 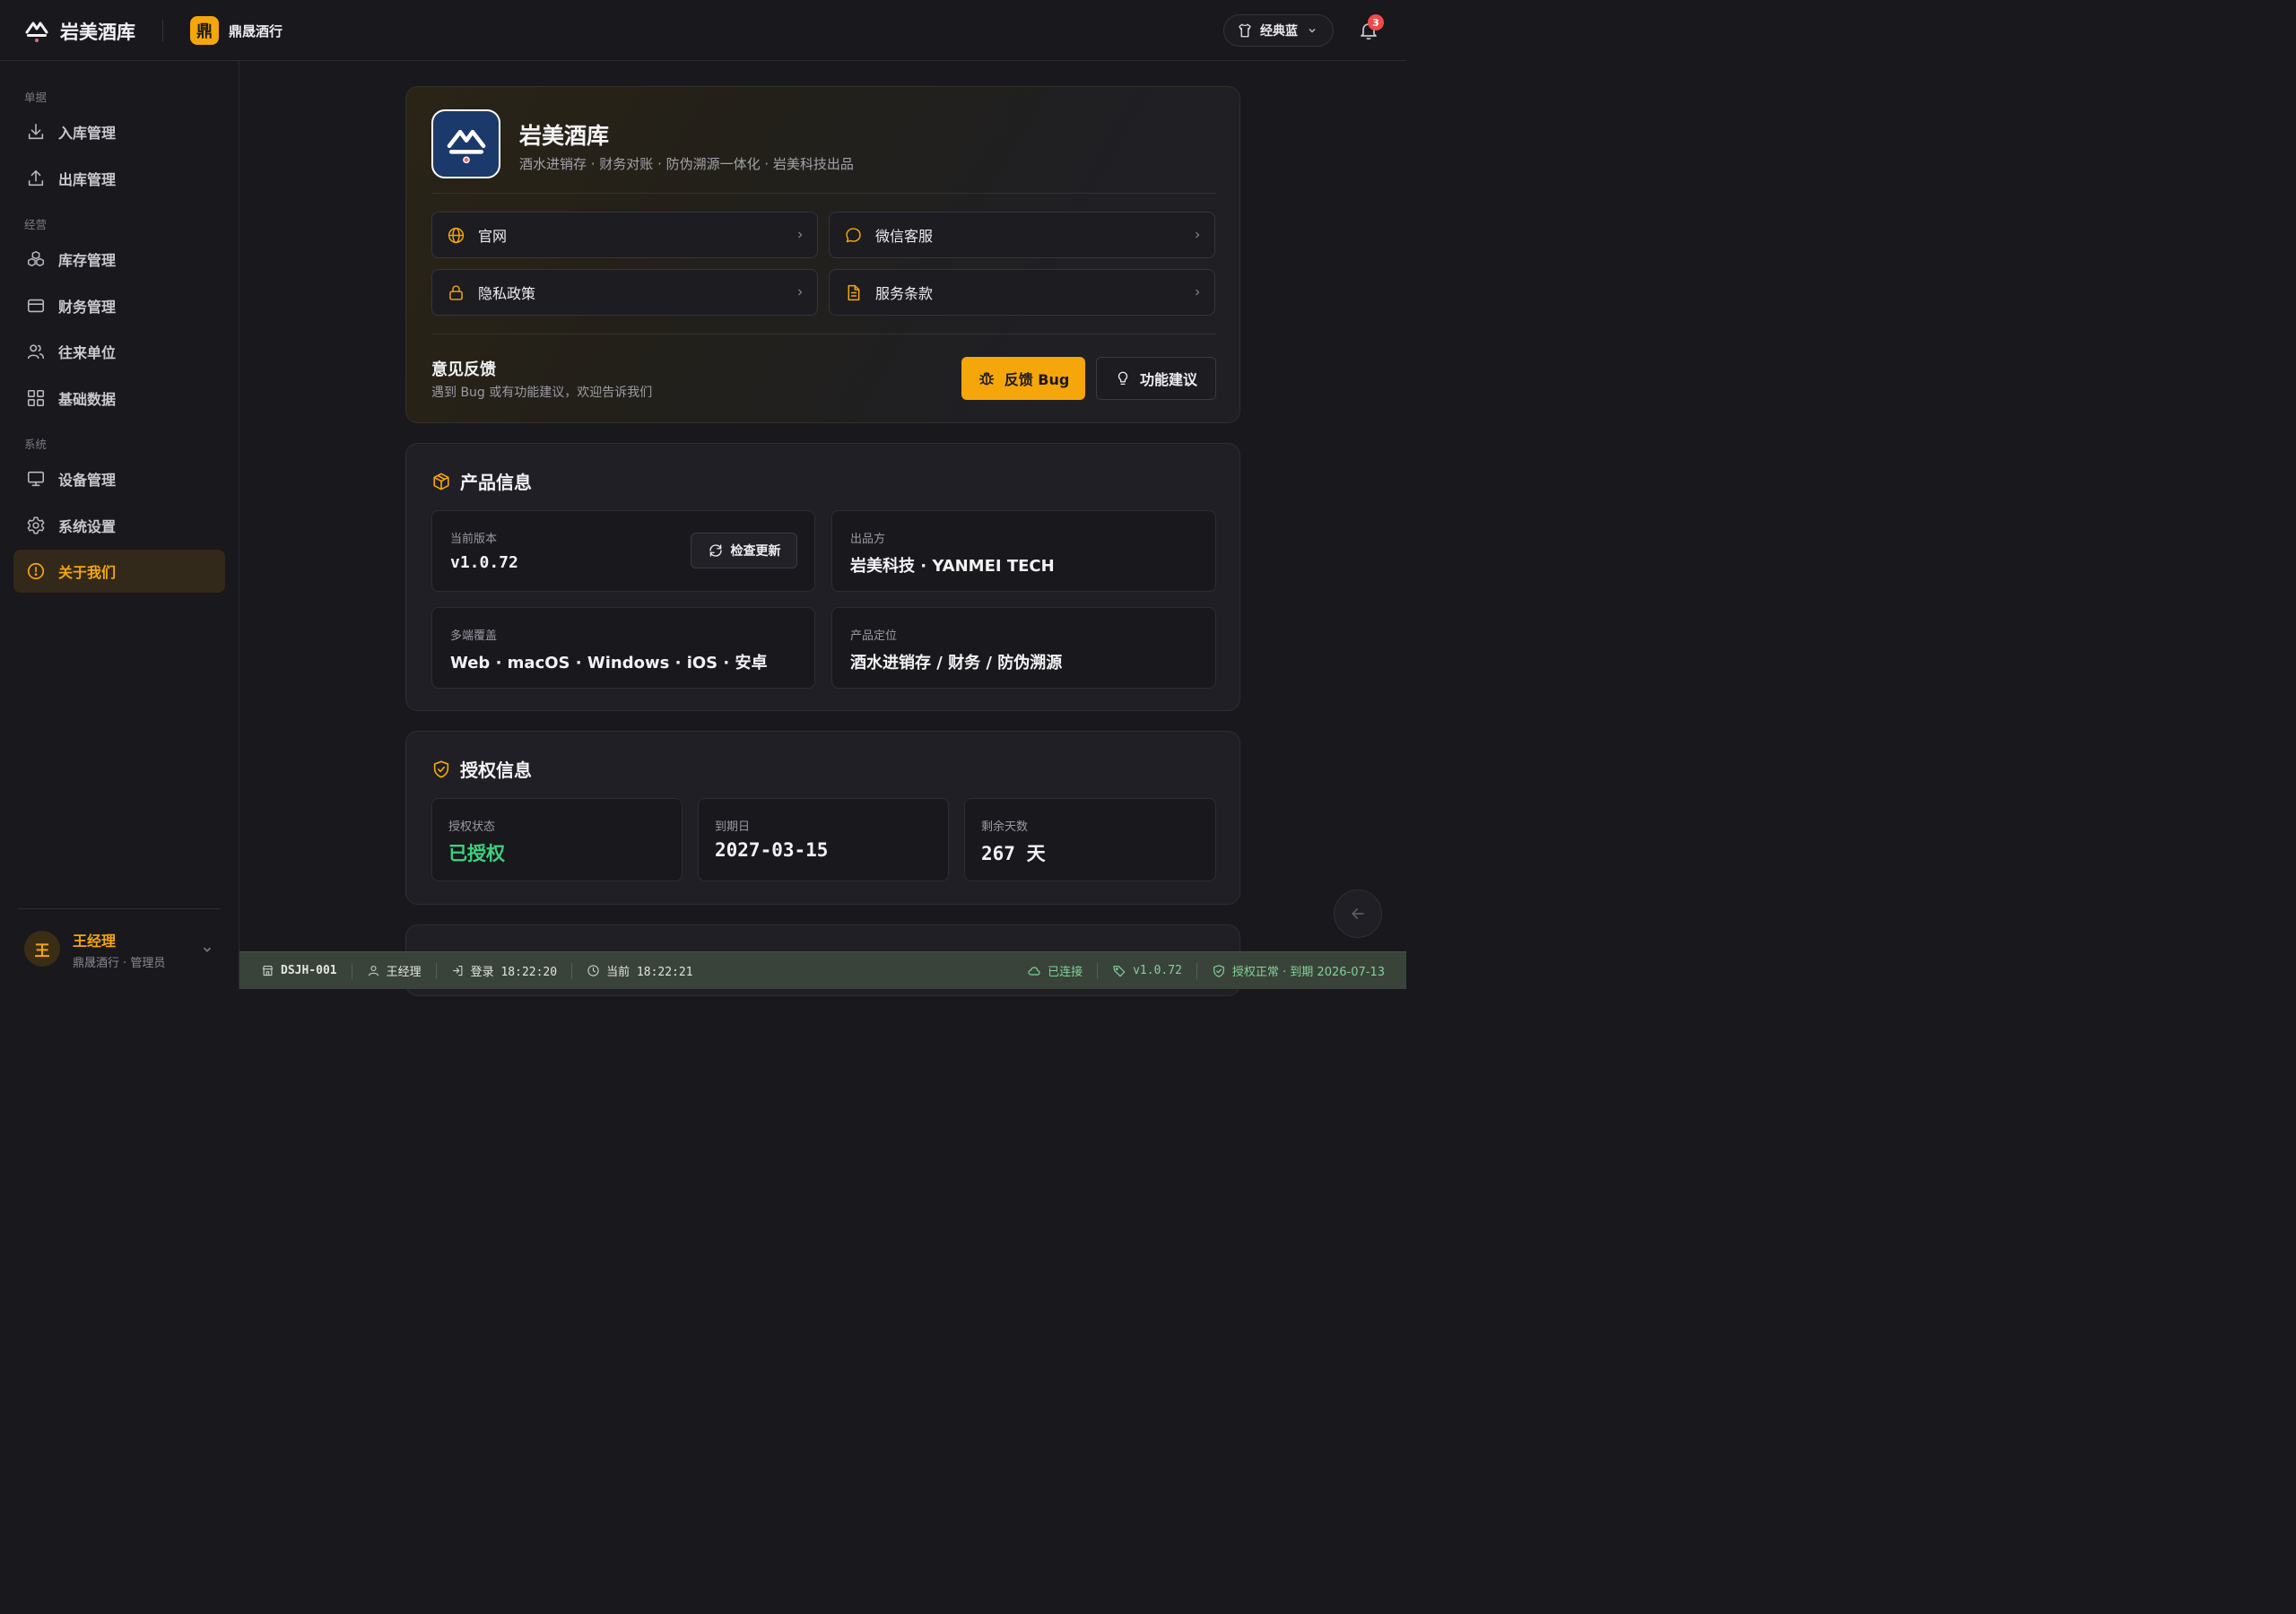 What do you see at coordinates (36, 525) in the screenshot?
I see `gear-icon` at bounding box center [36, 525].